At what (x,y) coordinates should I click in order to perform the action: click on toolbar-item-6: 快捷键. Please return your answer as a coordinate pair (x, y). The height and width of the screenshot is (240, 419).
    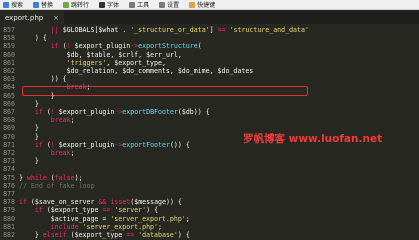
    Looking at the image, I should click on (202, 4).